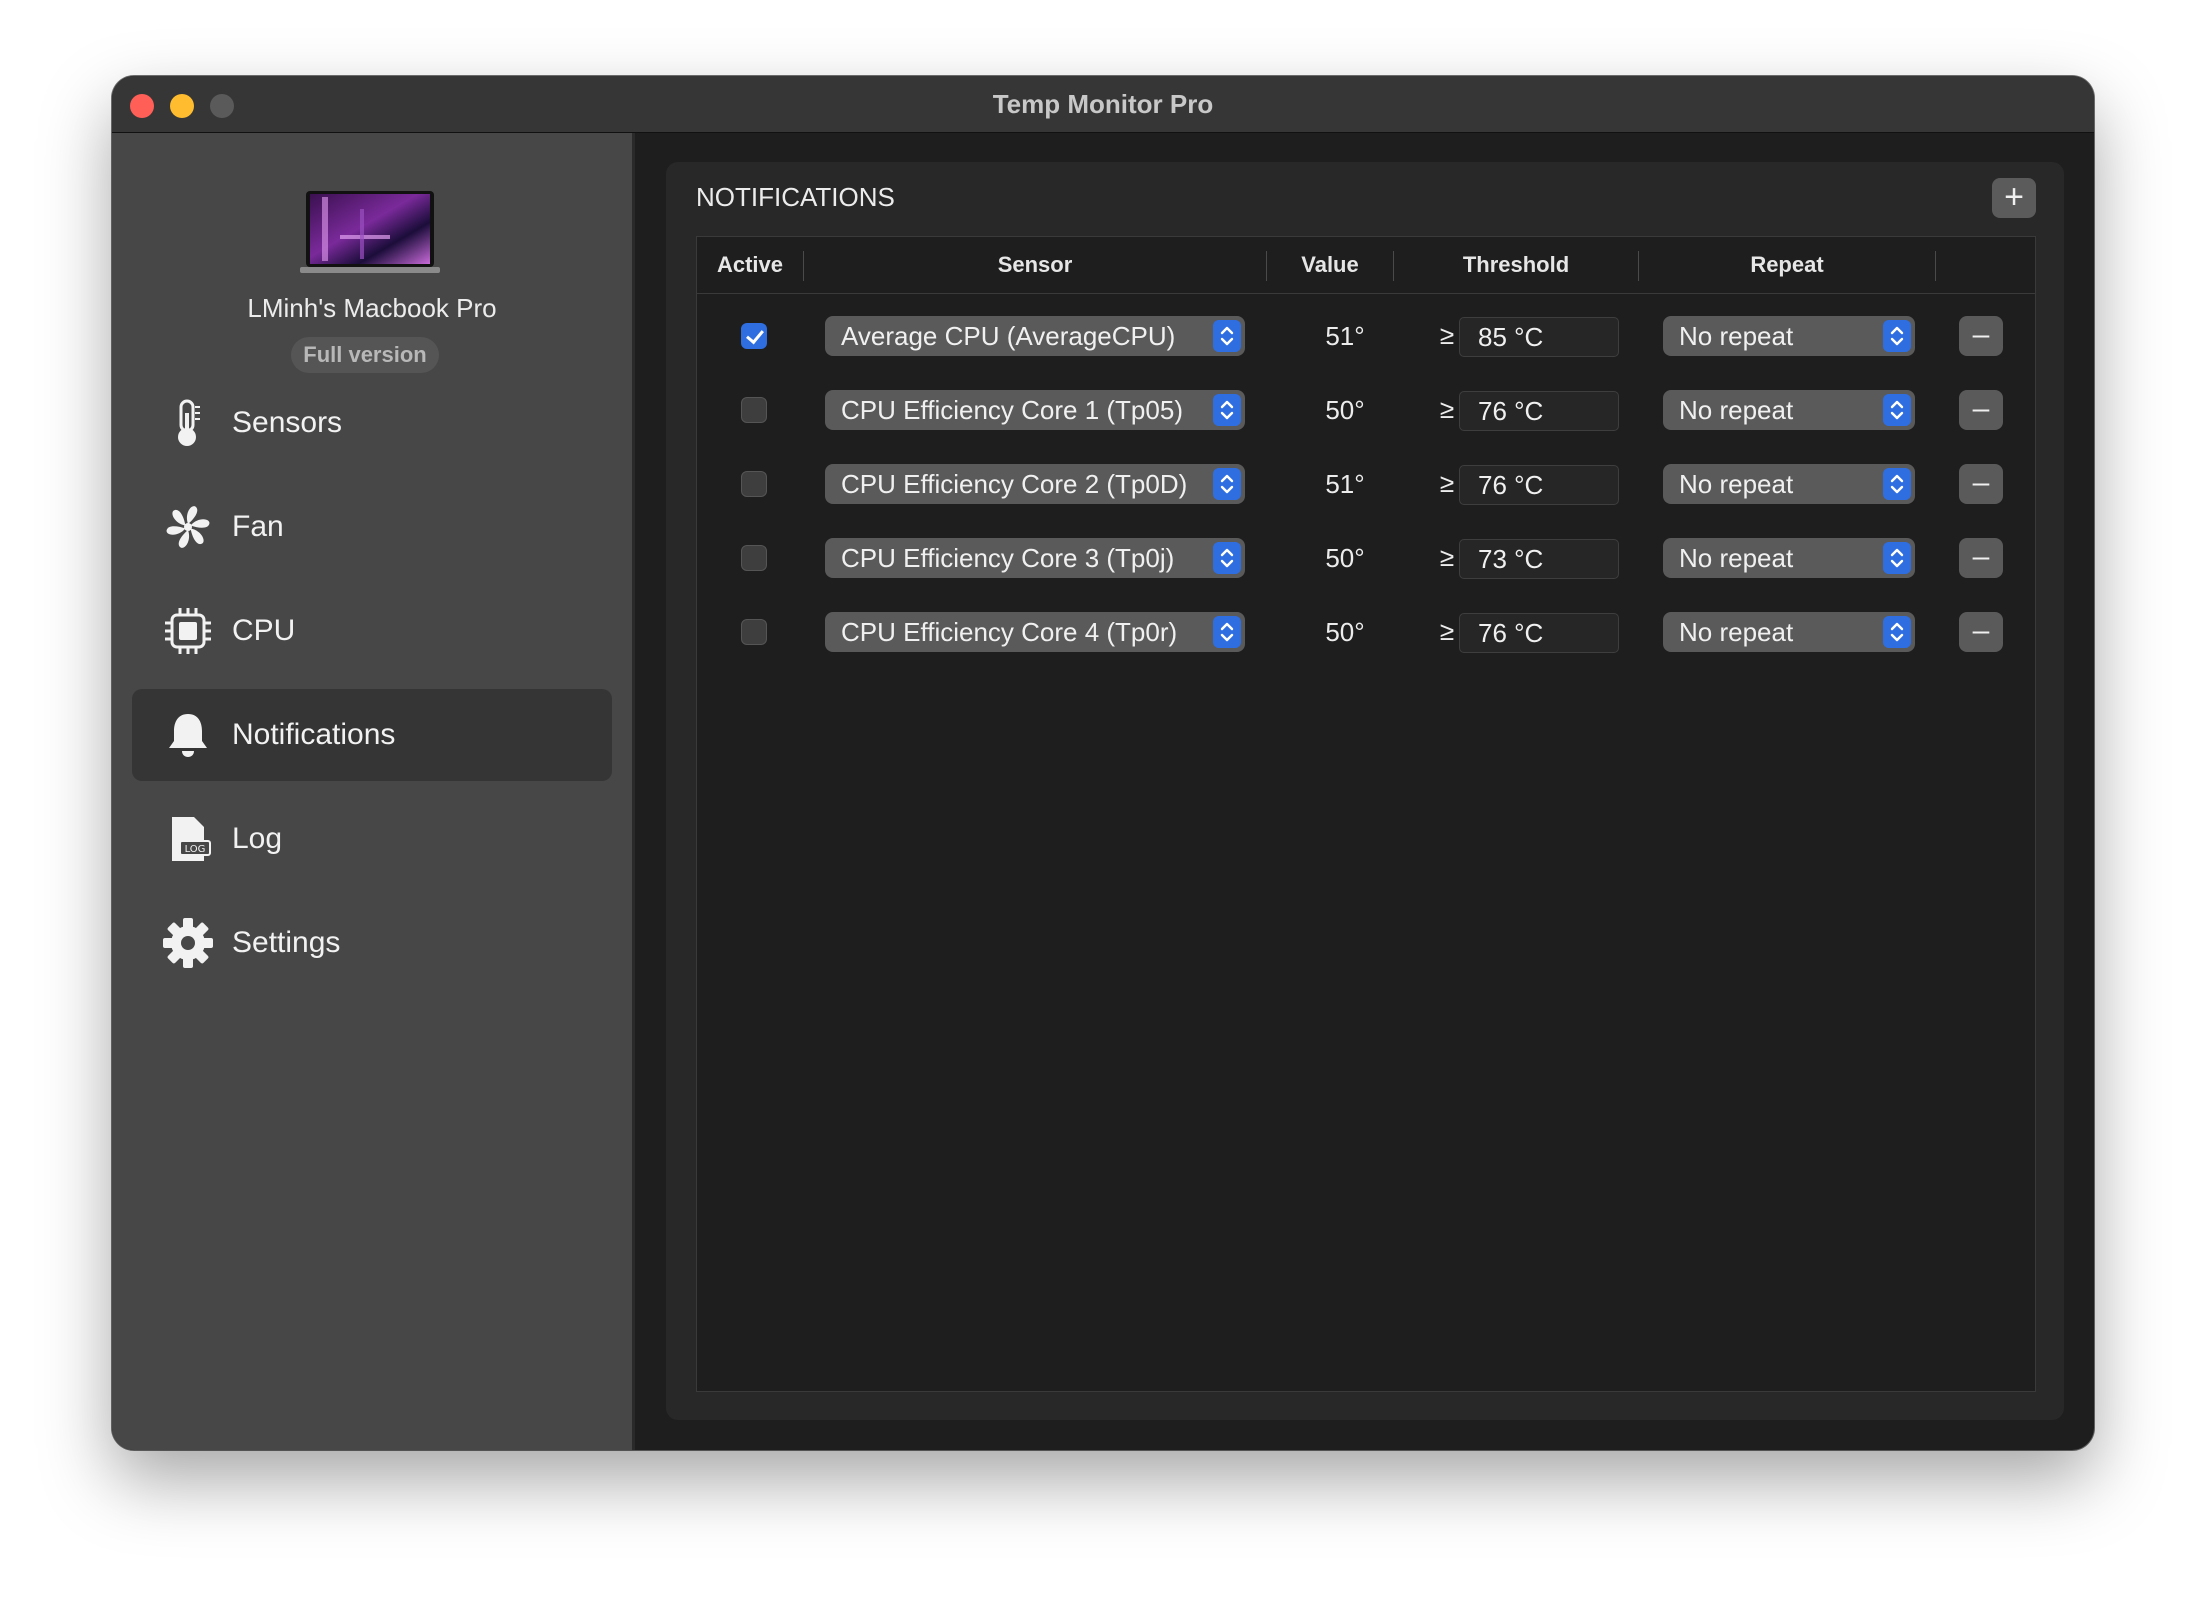 The image size is (2206, 1600). Describe the element at coordinates (188, 735) in the screenshot. I see `bell-icon` at that location.